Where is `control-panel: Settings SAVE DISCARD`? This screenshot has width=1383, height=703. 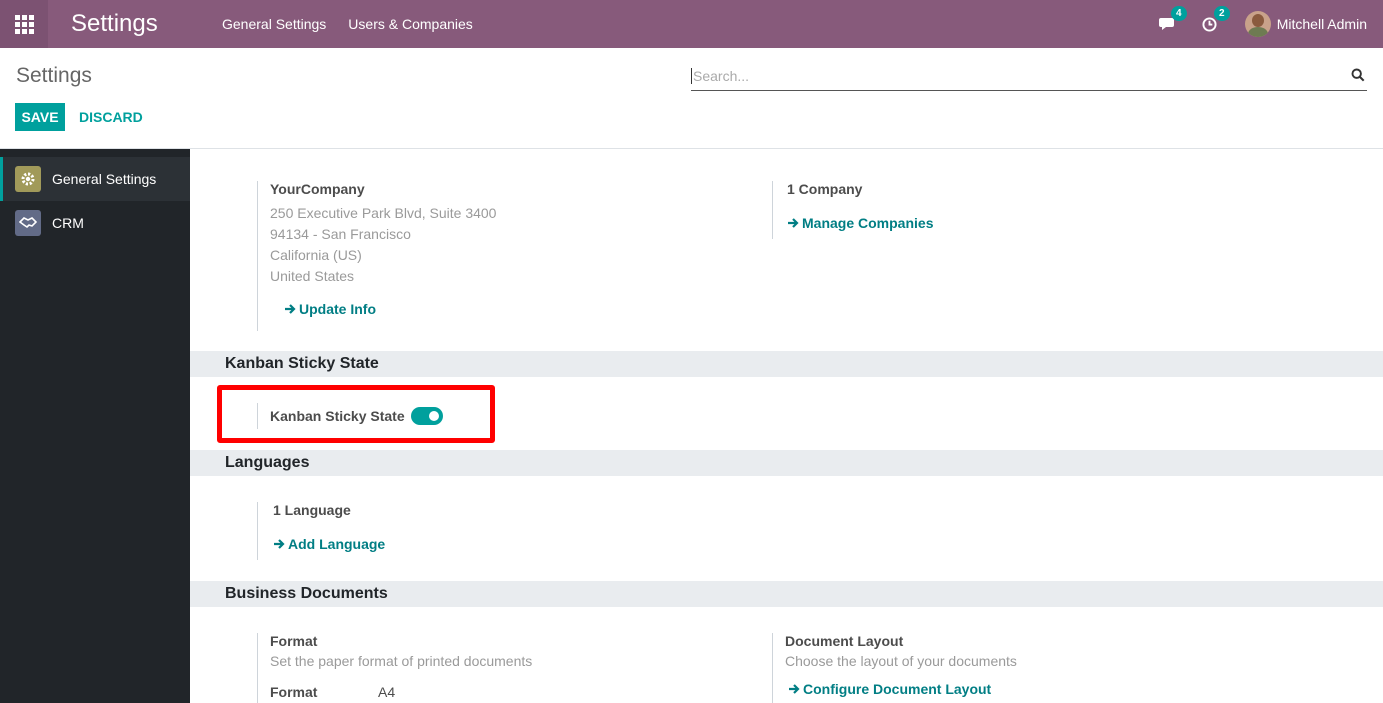
control-panel: Settings SAVE DISCARD is located at coordinates (691, 98).